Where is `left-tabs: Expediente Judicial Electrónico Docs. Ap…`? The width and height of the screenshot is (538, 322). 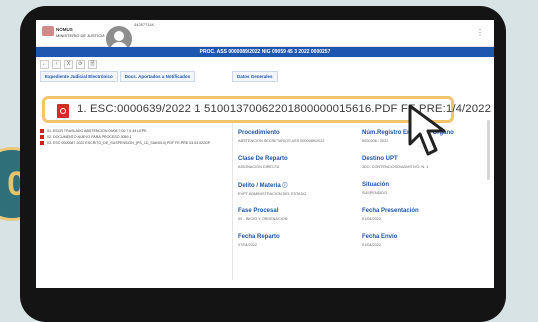
left-tabs: Expediente Judicial Electrónico Docs. Ap… is located at coordinates (118, 76).